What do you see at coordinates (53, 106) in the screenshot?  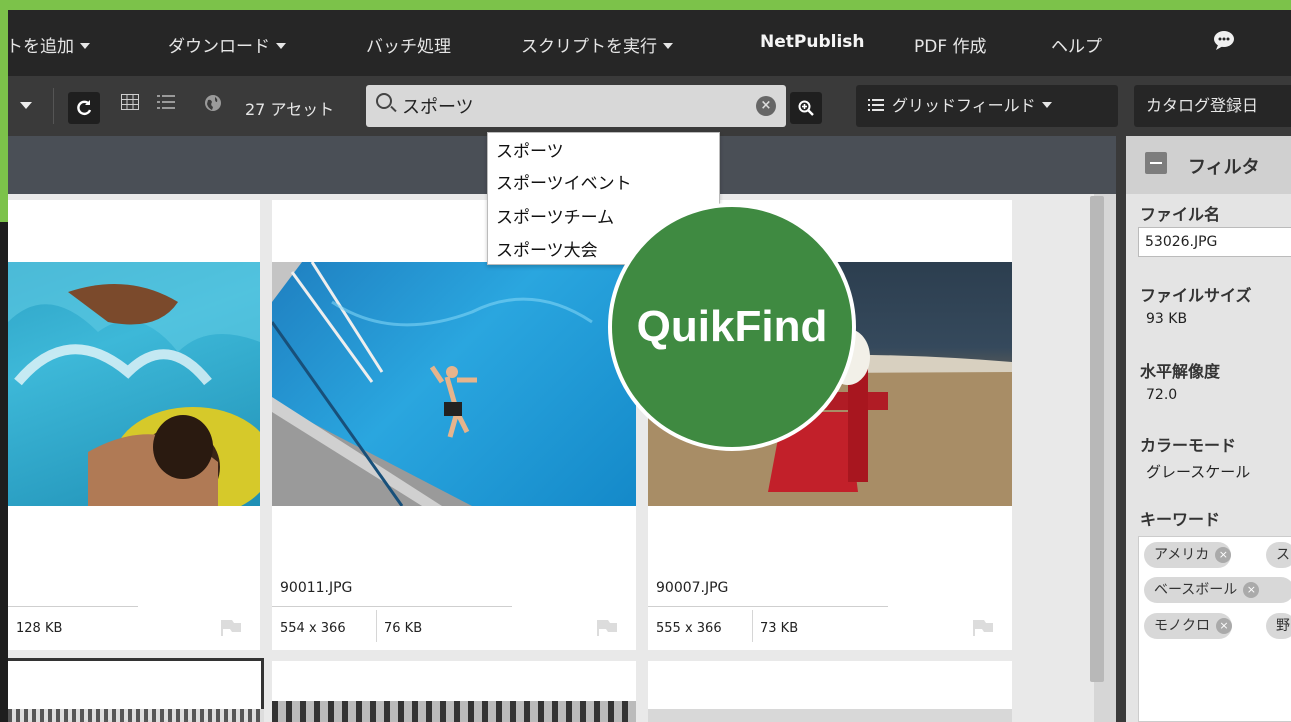 I see `toolbar-divider` at bounding box center [53, 106].